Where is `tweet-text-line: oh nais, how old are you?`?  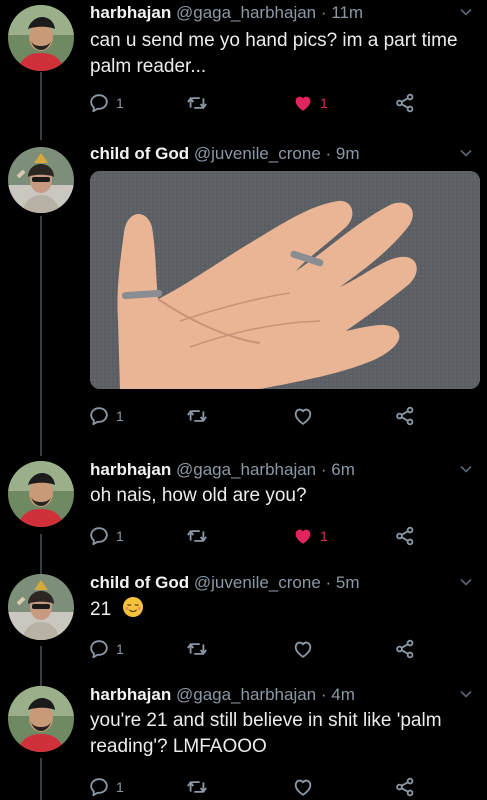
tweet-text-line: oh nais, how old are you? is located at coordinates (198, 495).